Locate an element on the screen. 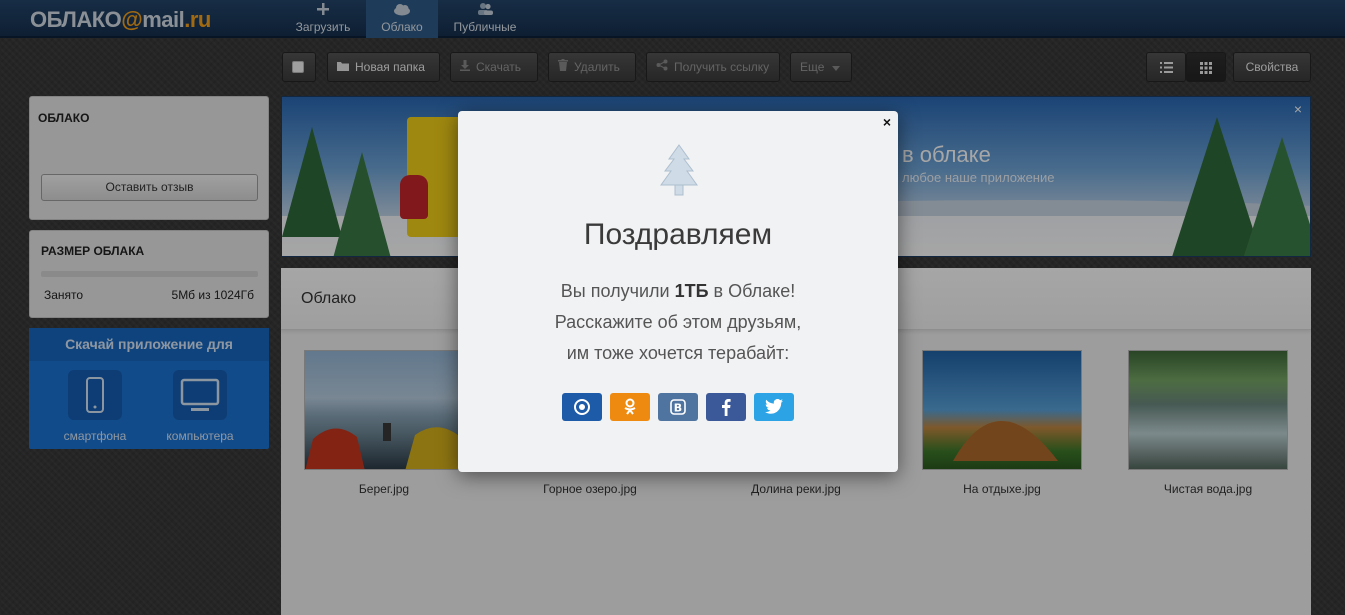 The image size is (1345, 615). properties-button: Свойства is located at coordinates (1272, 67).